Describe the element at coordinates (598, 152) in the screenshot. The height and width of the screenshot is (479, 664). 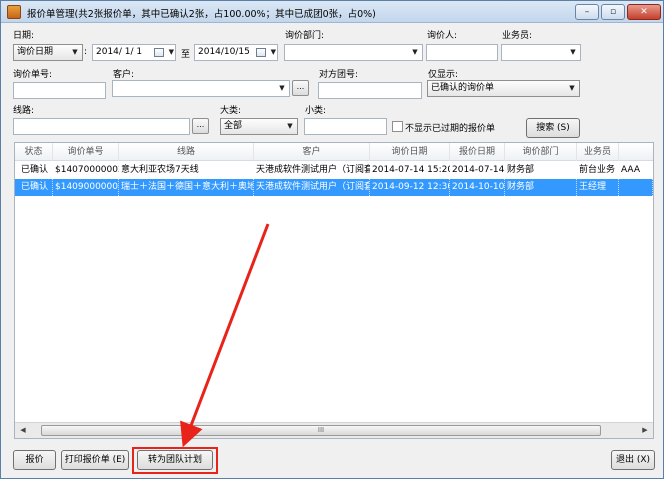
I see `column-sales: 业务员` at that location.